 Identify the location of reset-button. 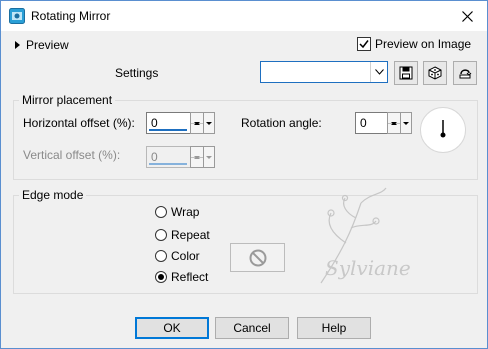
(465, 73).